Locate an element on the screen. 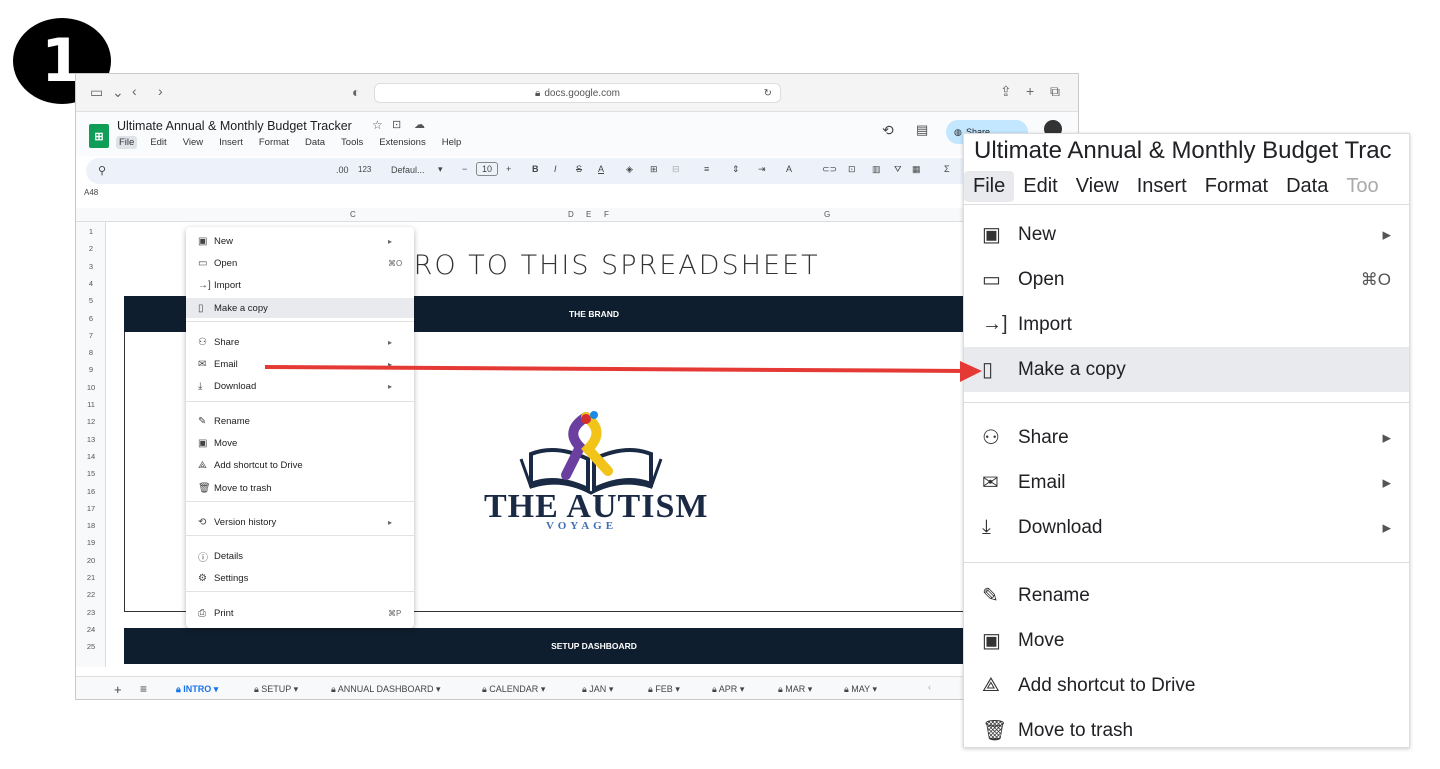 Image resolution: width=1440 pixels, height=769 pixels. tab-calendar: 🔒︎ CALENDAR ▾ is located at coordinates (513, 689).